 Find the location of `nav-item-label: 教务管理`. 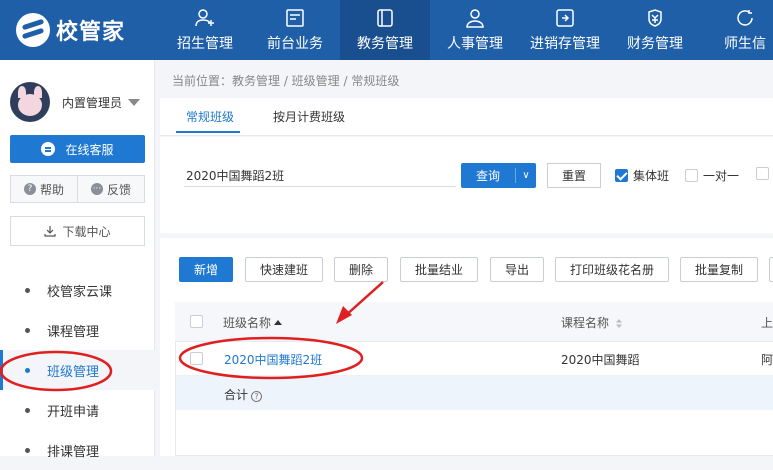

nav-item-label: 教务管理 is located at coordinates (385, 43).